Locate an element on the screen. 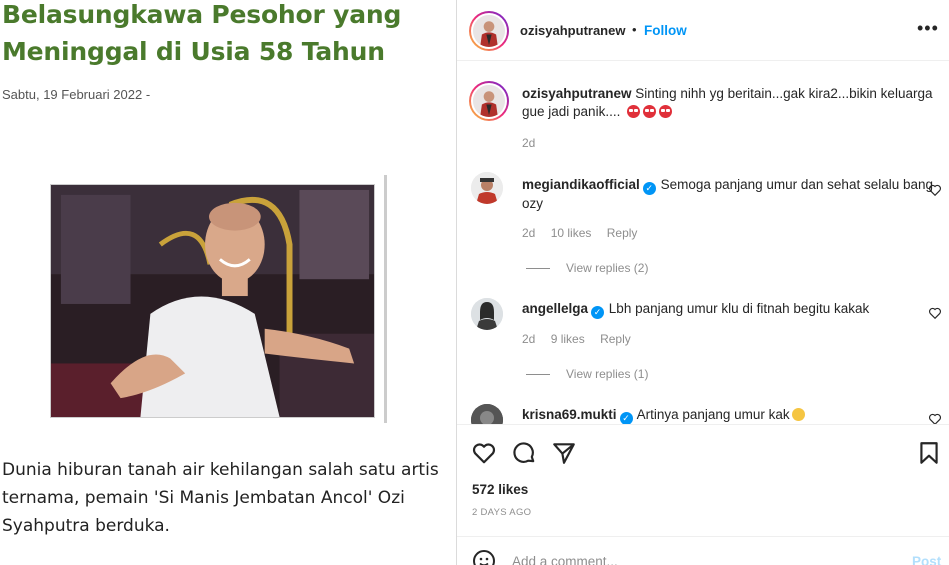 This screenshot has height=565, width=949. comment-meta: 2d 10 likes Reply is located at coordinates (585, 233).